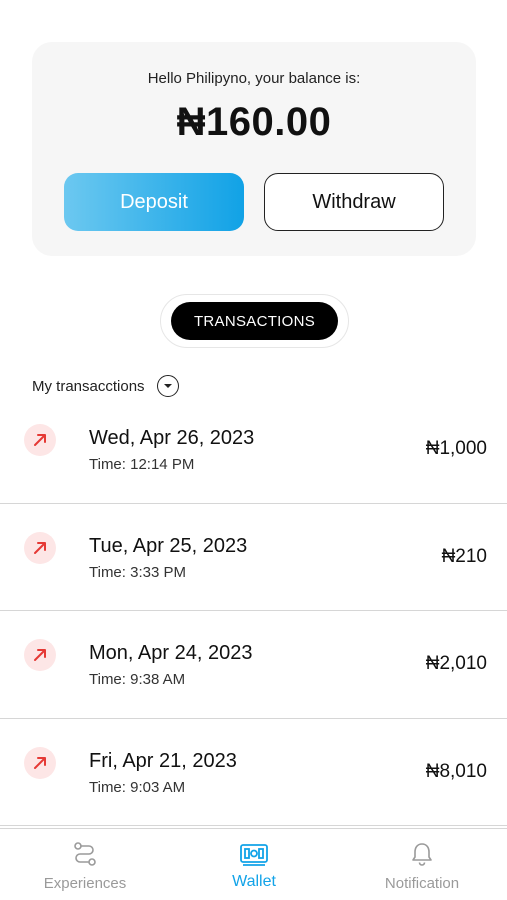 The width and height of the screenshot is (507, 900). Describe the element at coordinates (163, 760) in the screenshot. I see `transaction-date: Fri, Apr 21, 2023` at that location.